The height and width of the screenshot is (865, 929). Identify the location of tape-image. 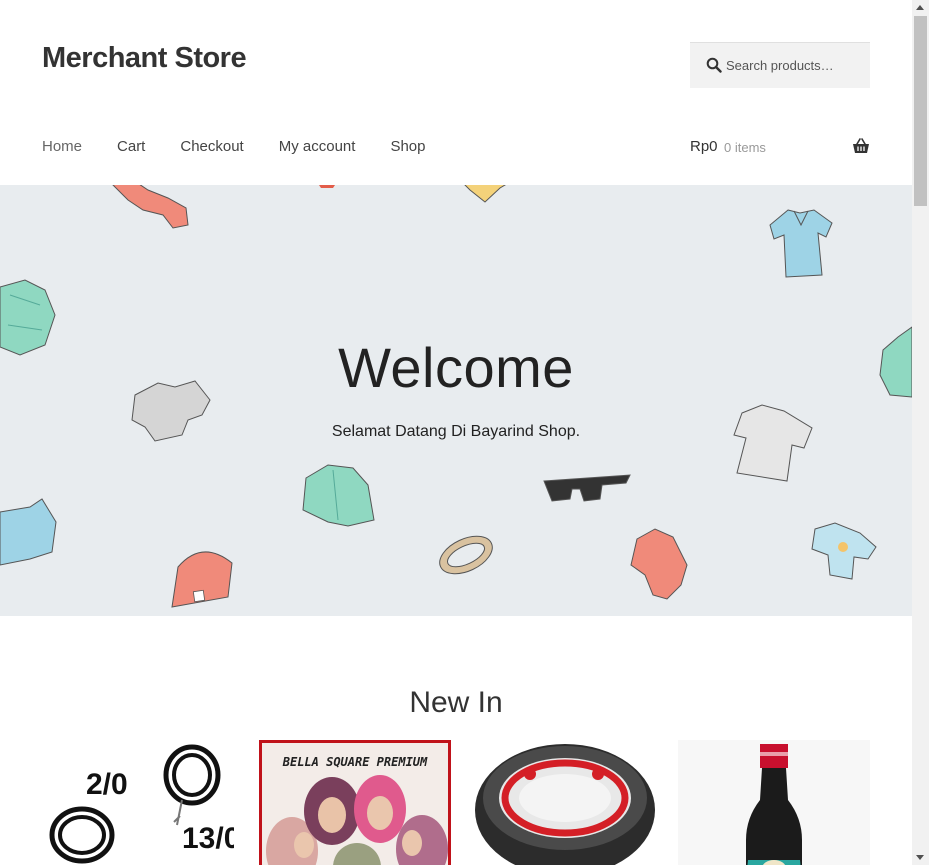
(565, 804).